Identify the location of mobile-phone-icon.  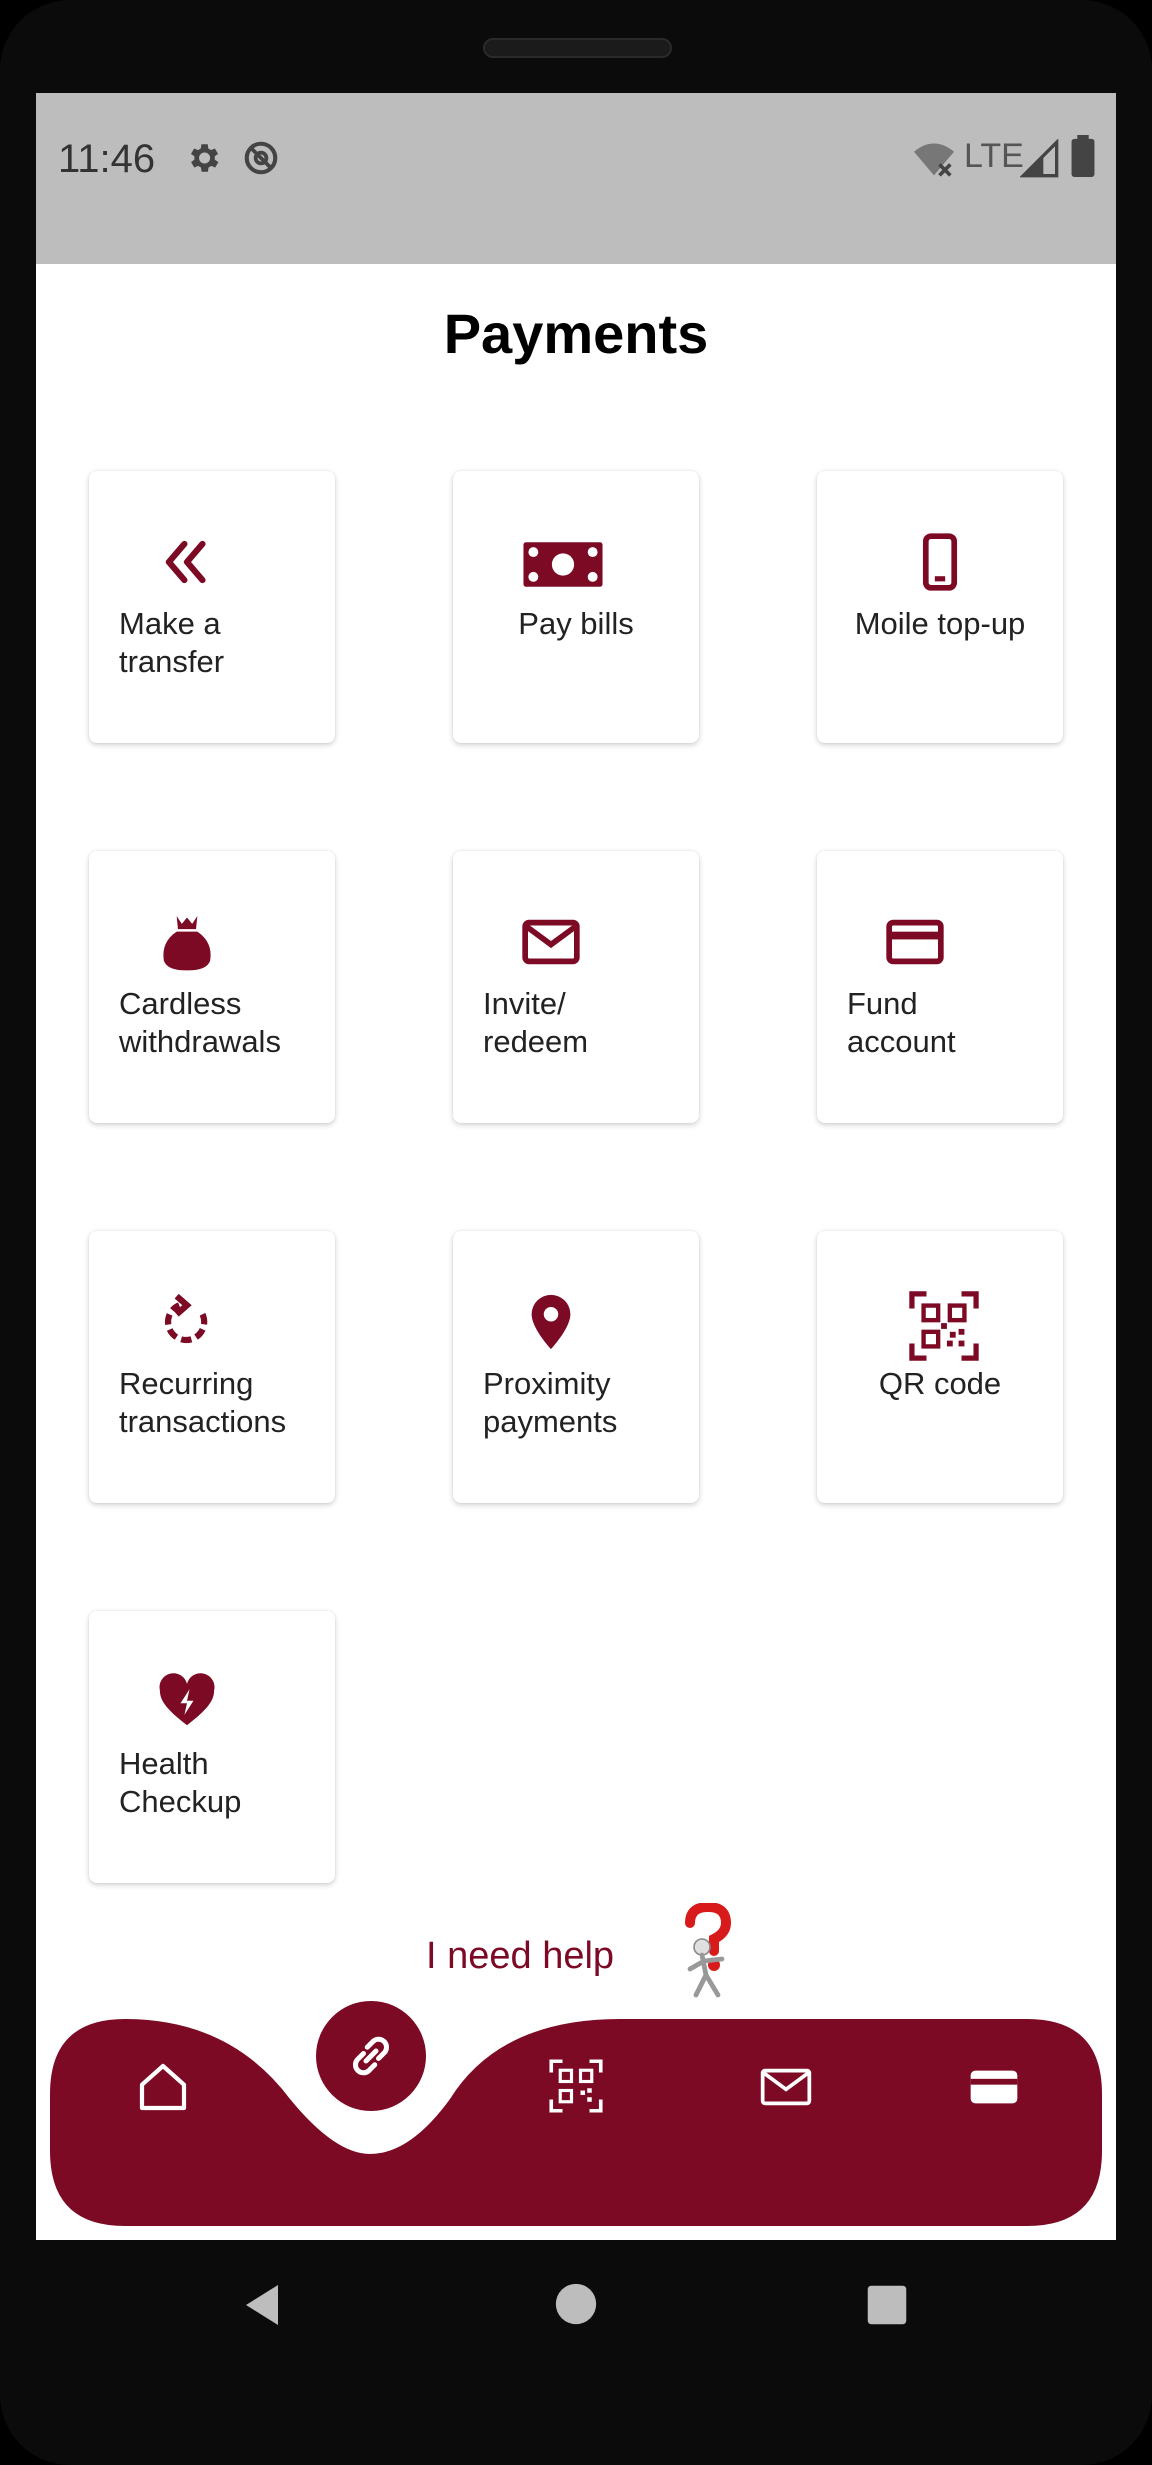
(940, 562).